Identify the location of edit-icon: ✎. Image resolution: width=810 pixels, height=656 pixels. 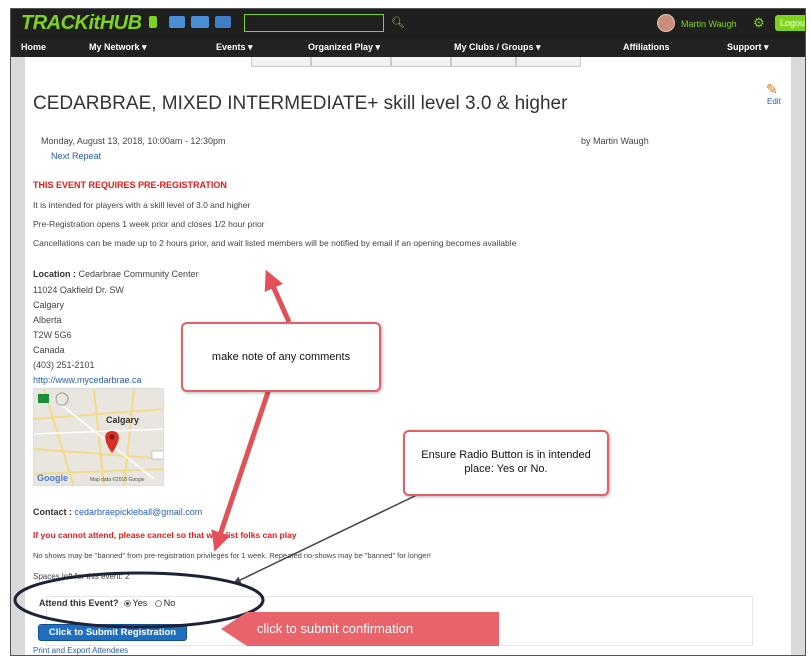
(772, 89).